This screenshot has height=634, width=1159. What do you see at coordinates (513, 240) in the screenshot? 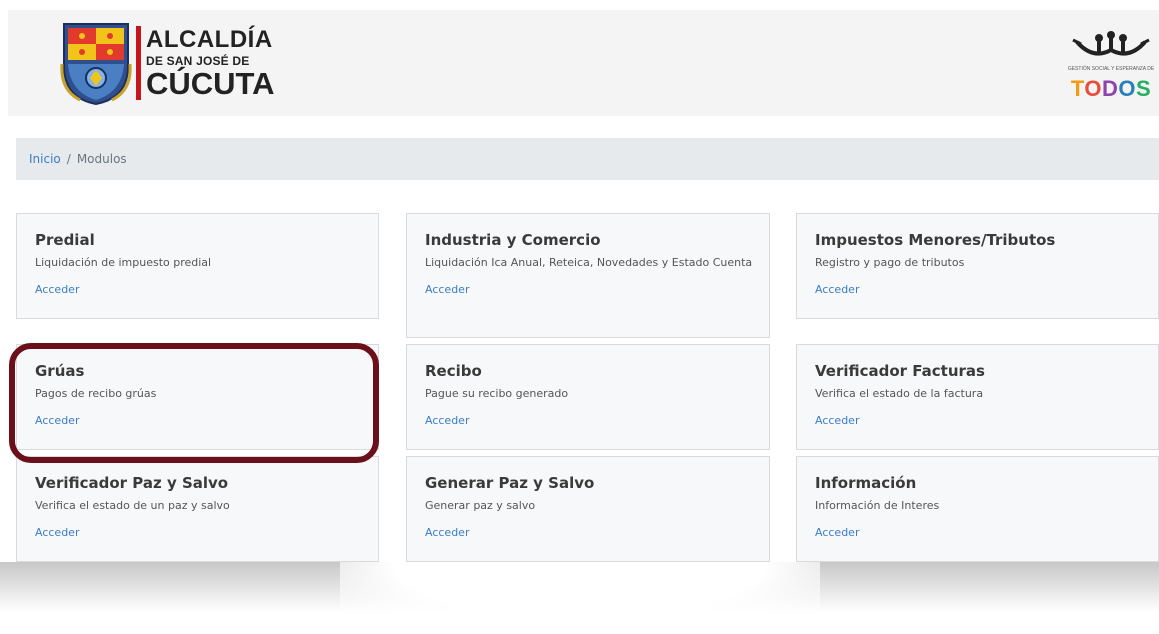
I see `card-title: Industria y Comercio` at bounding box center [513, 240].